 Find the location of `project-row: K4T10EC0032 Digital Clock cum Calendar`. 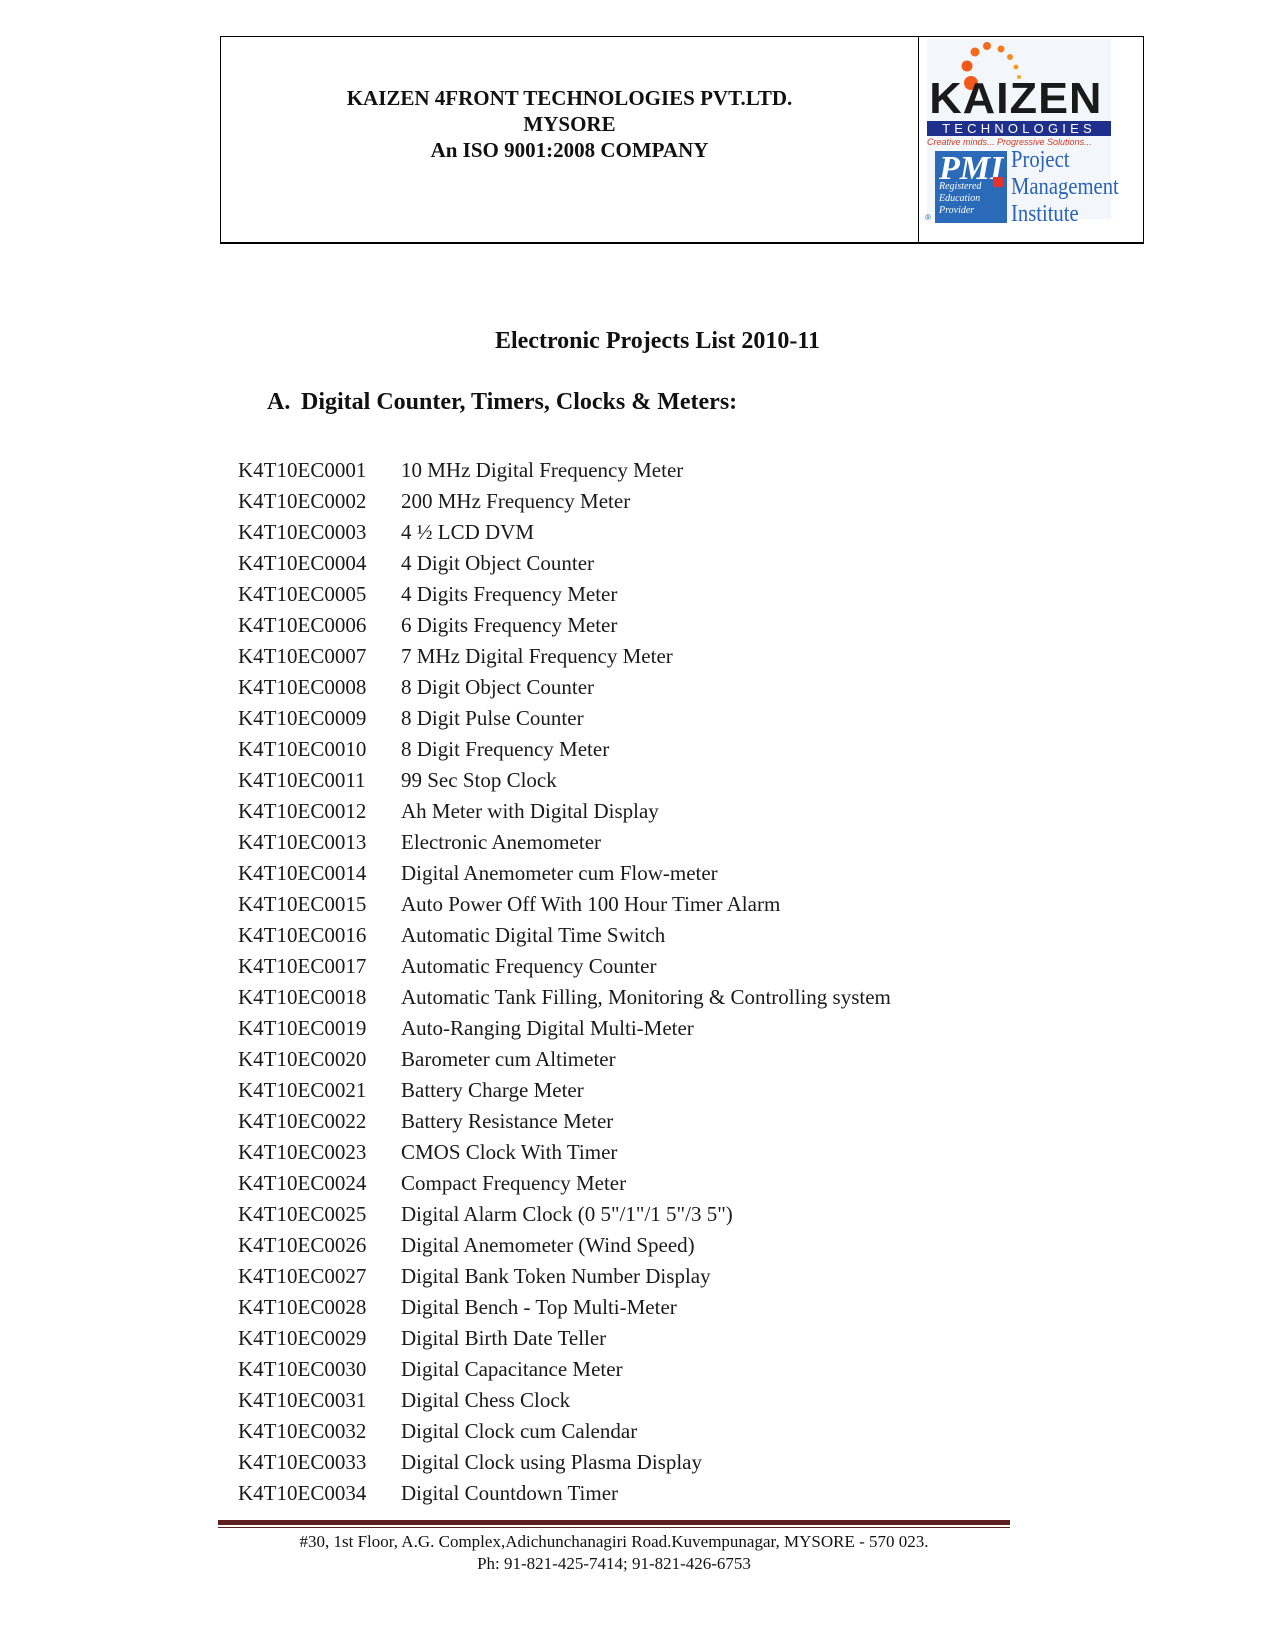

project-row: K4T10EC0032 Digital Clock cum Calendar is located at coordinates (564, 1431).